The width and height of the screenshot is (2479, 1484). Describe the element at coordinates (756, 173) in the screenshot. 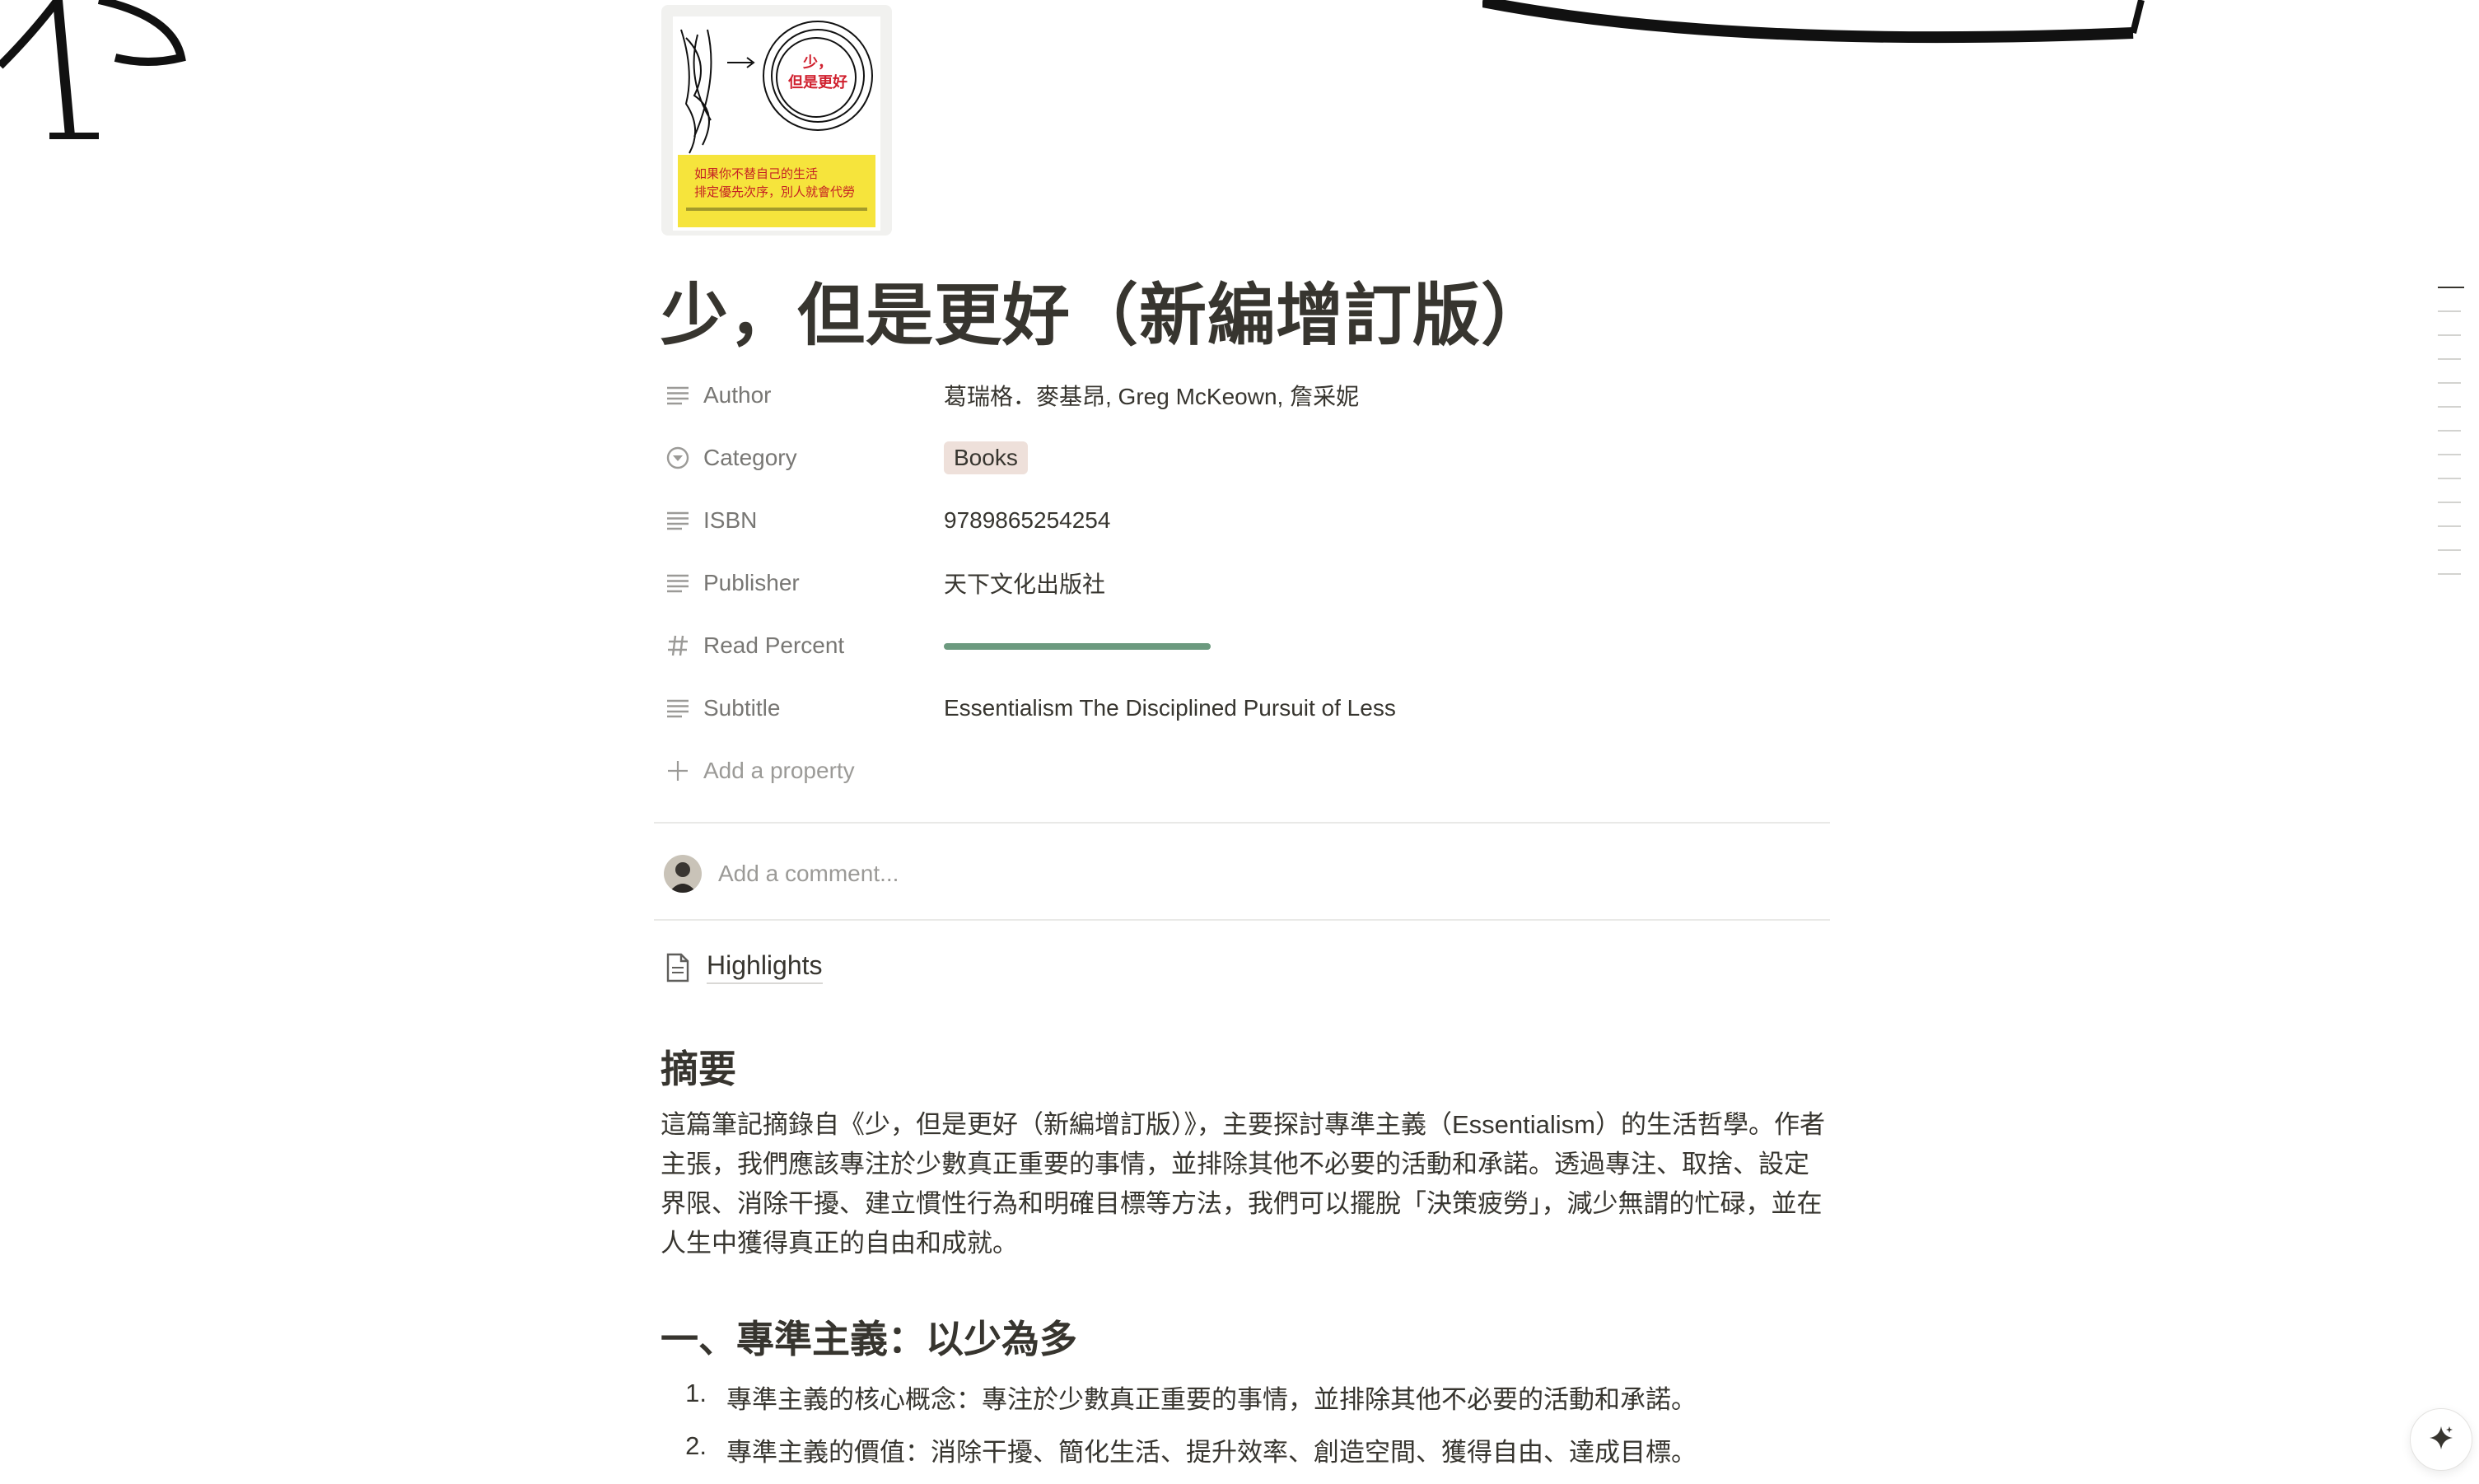

I see `book-cover-tagline-1: 如果你不替自己的生活` at that location.